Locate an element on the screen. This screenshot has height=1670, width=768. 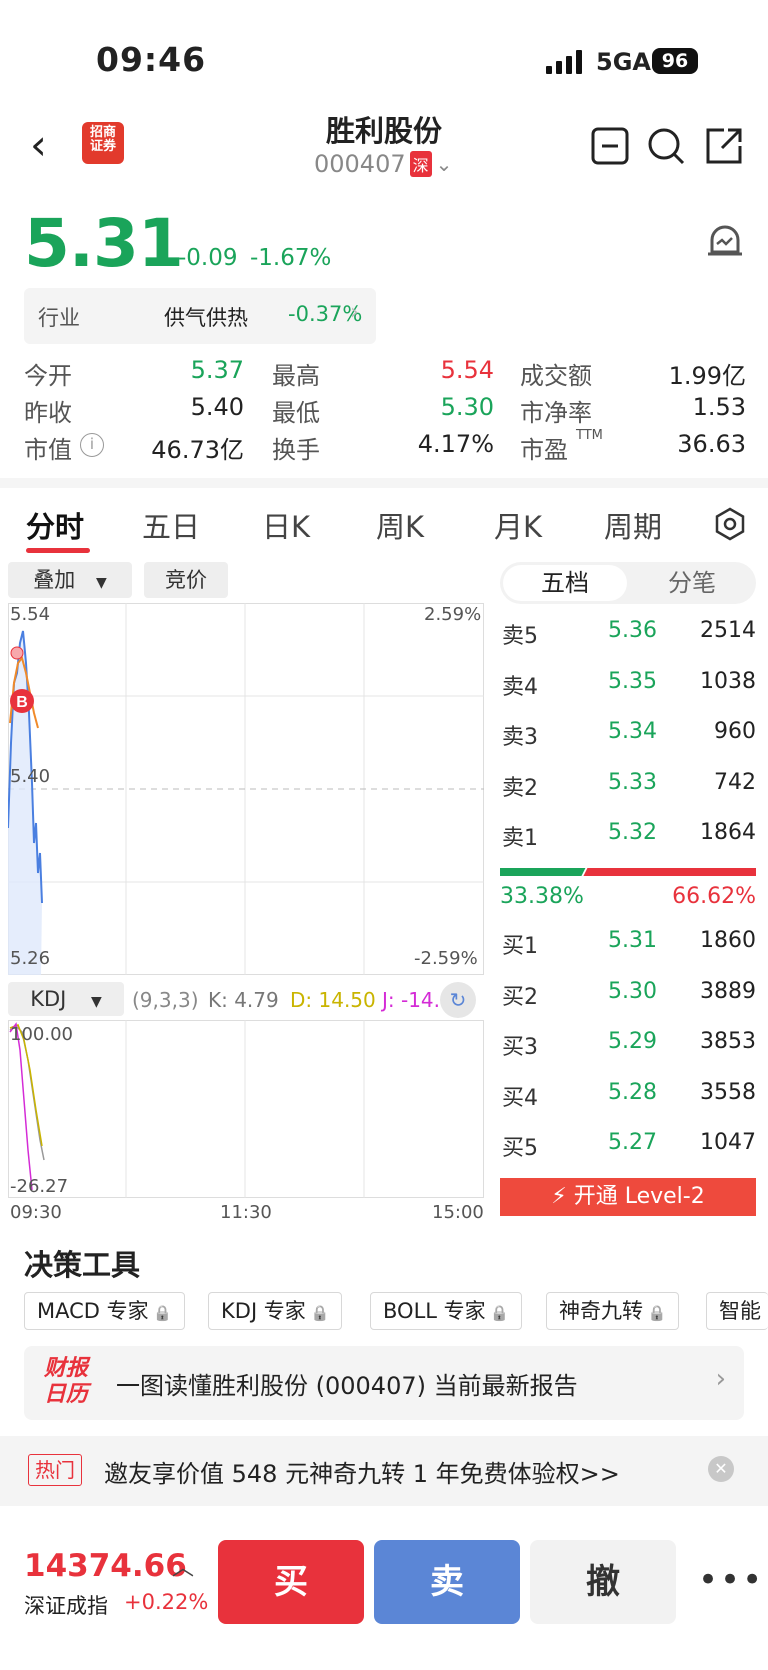
orderbook-row: 卖4 5.35 1038 is located at coordinates (628, 684).